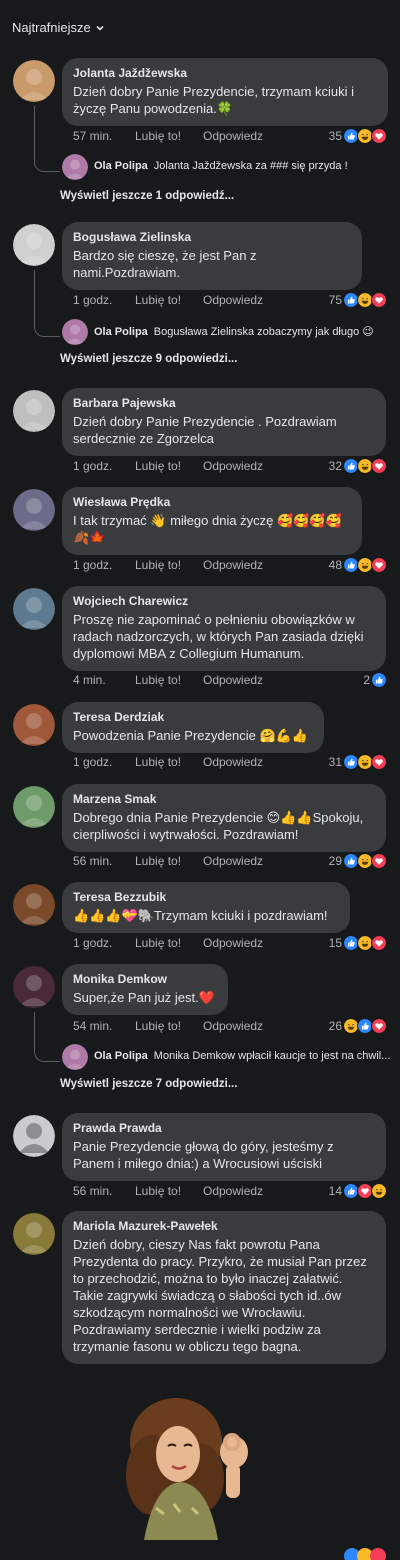 This screenshot has height=1560, width=400. I want to click on comment-meta: 54 min. Lubię to! Odpowiedz, so click(168, 1026).